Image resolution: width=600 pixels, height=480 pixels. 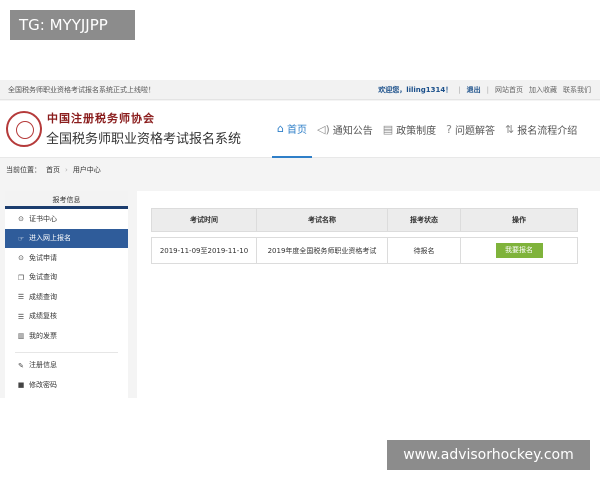 I want to click on sidebar-item-label: 成绩复核, so click(x=43, y=316).